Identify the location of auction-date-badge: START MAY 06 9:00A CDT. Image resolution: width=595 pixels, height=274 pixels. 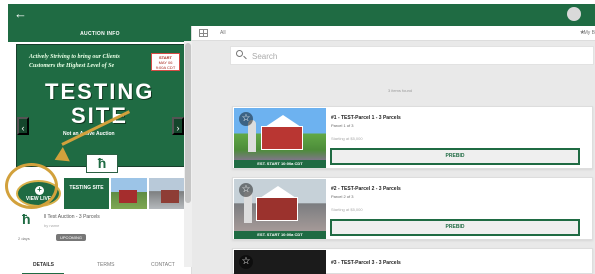
(165, 62).